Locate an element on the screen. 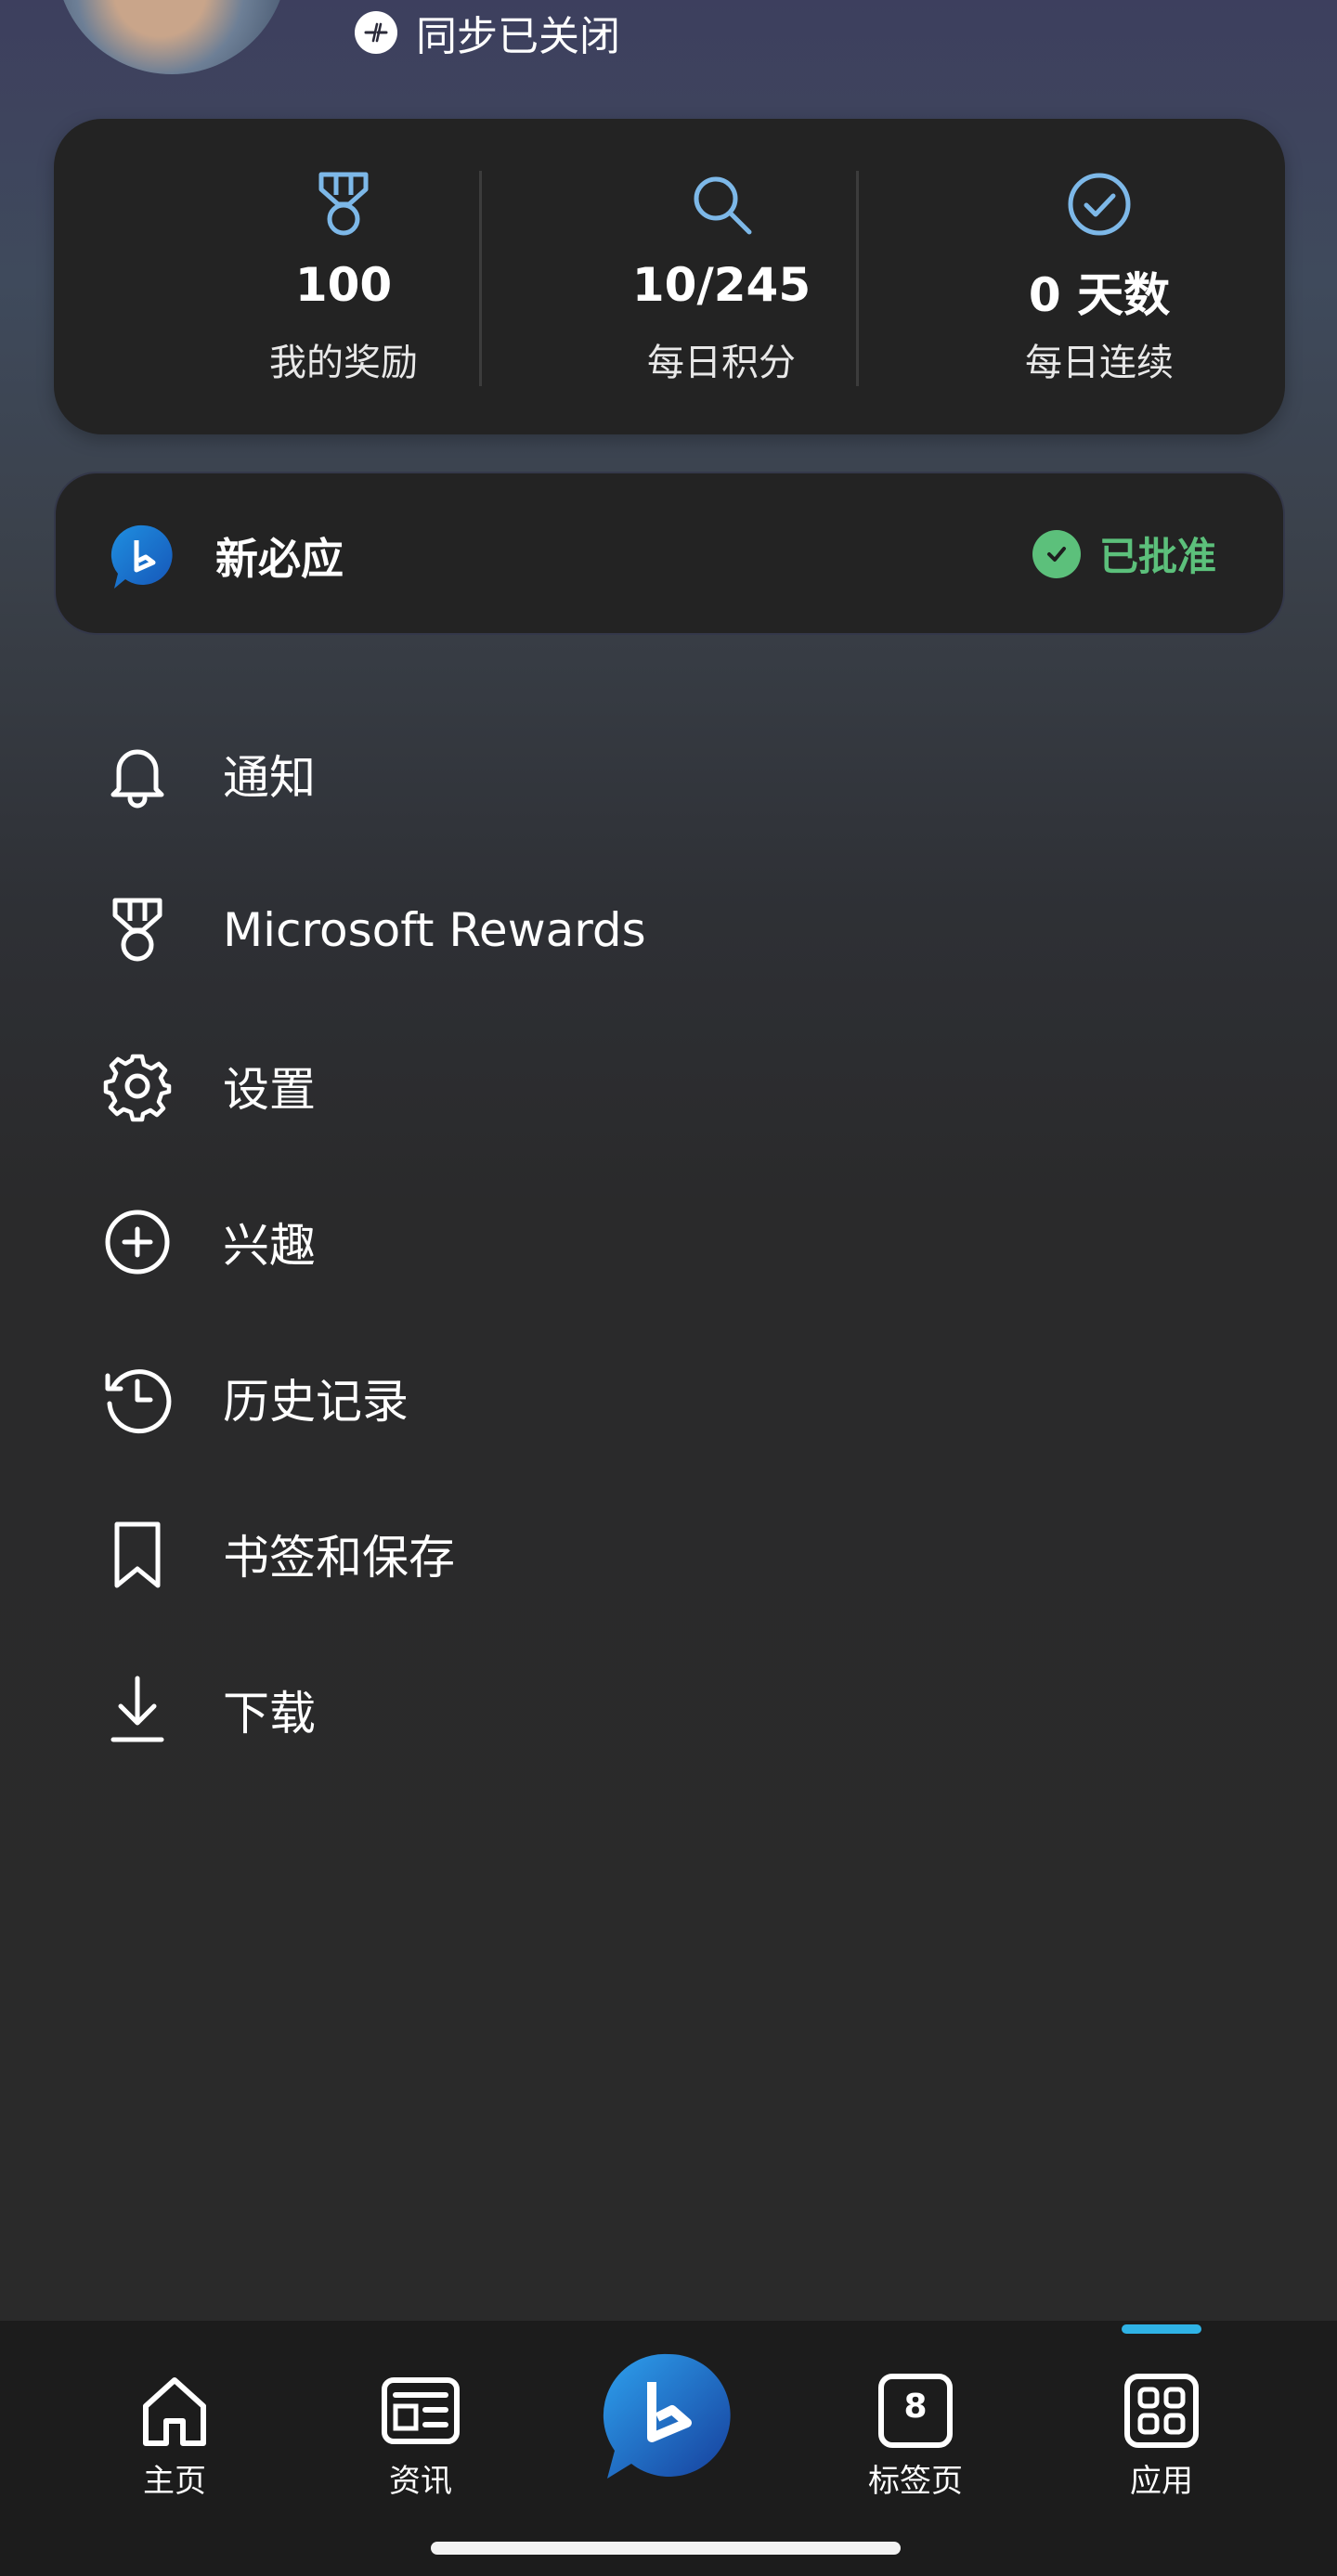 The height and width of the screenshot is (2576, 1337). menu-label: 历史记录 is located at coordinates (316, 1402).